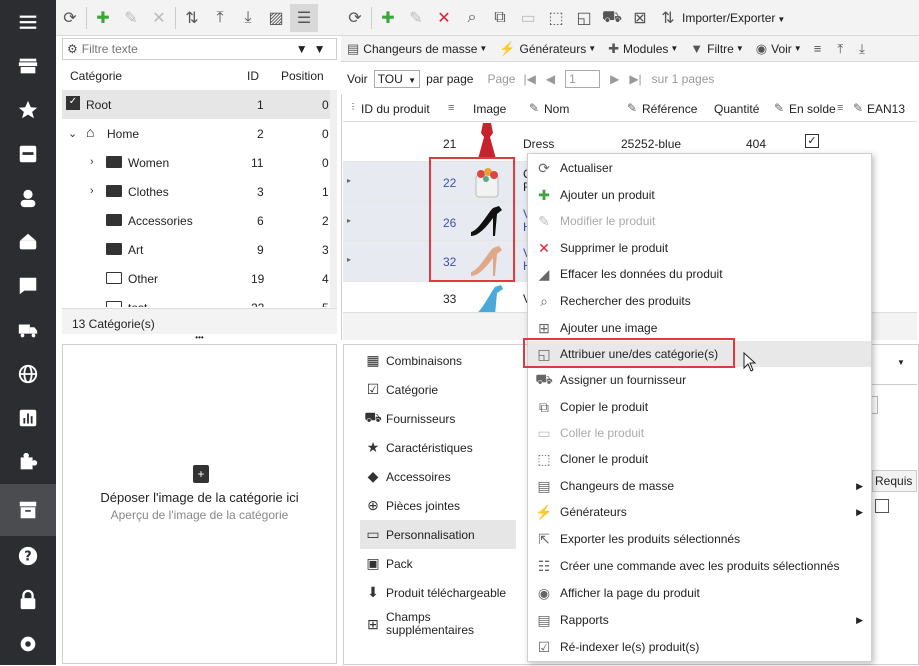 The image size is (919, 666). I want to click on category-filter-input, so click(186, 49).